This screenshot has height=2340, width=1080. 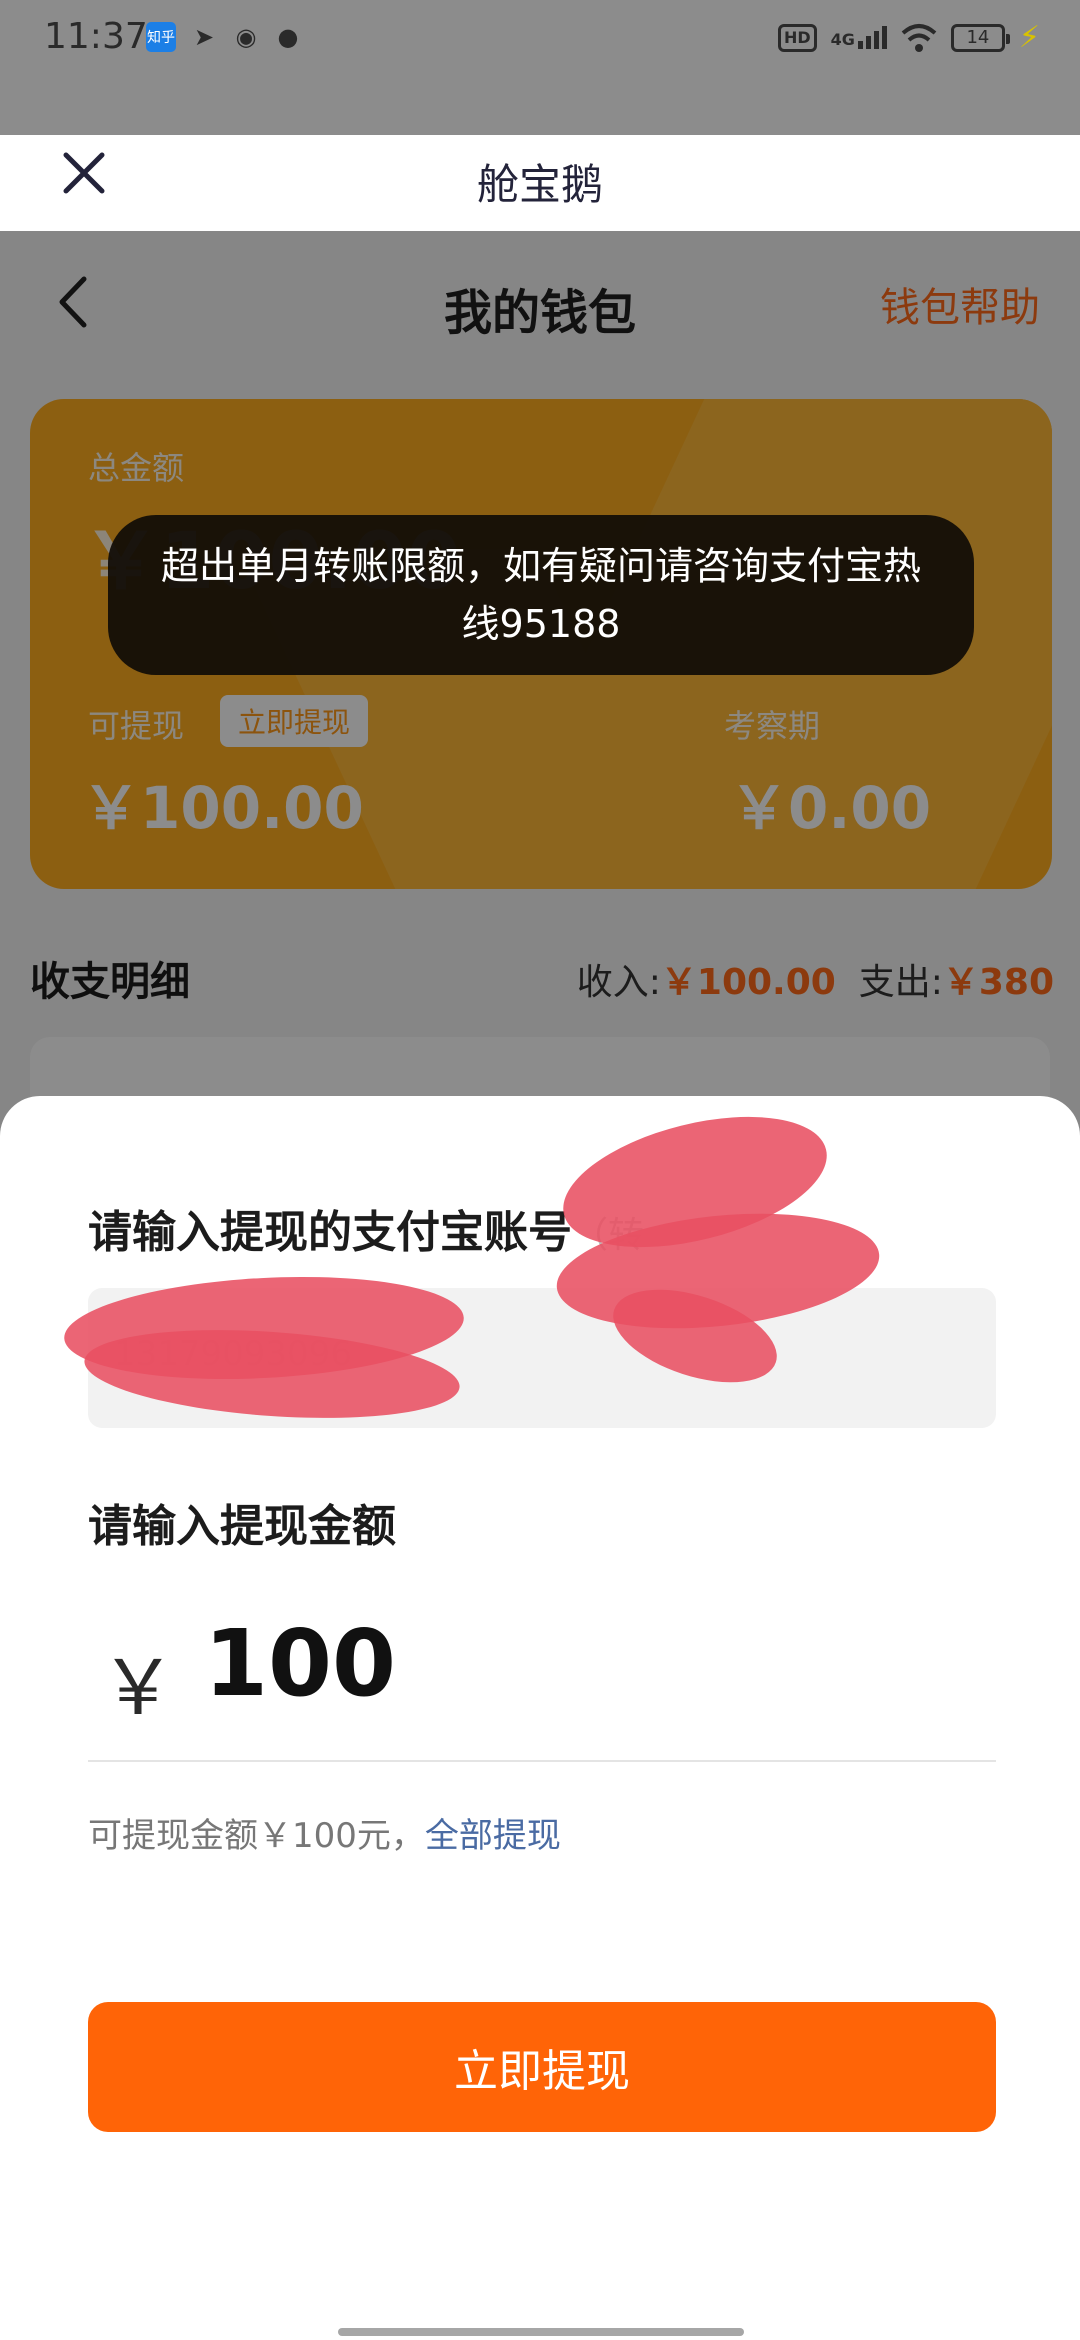 I want to click on withdraw-all-link: 全部提现, so click(x=493, y=1836).